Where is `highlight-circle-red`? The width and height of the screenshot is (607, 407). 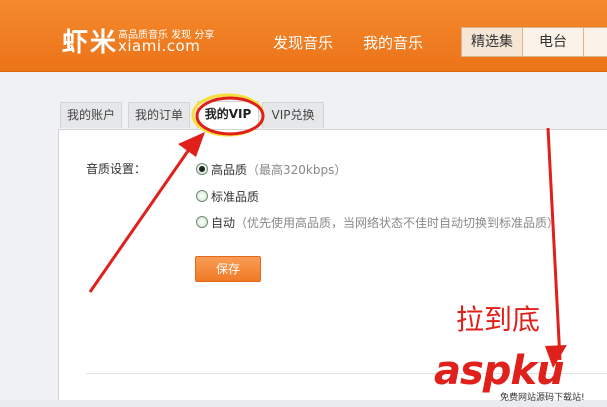 highlight-circle-red is located at coordinates (230, 116).